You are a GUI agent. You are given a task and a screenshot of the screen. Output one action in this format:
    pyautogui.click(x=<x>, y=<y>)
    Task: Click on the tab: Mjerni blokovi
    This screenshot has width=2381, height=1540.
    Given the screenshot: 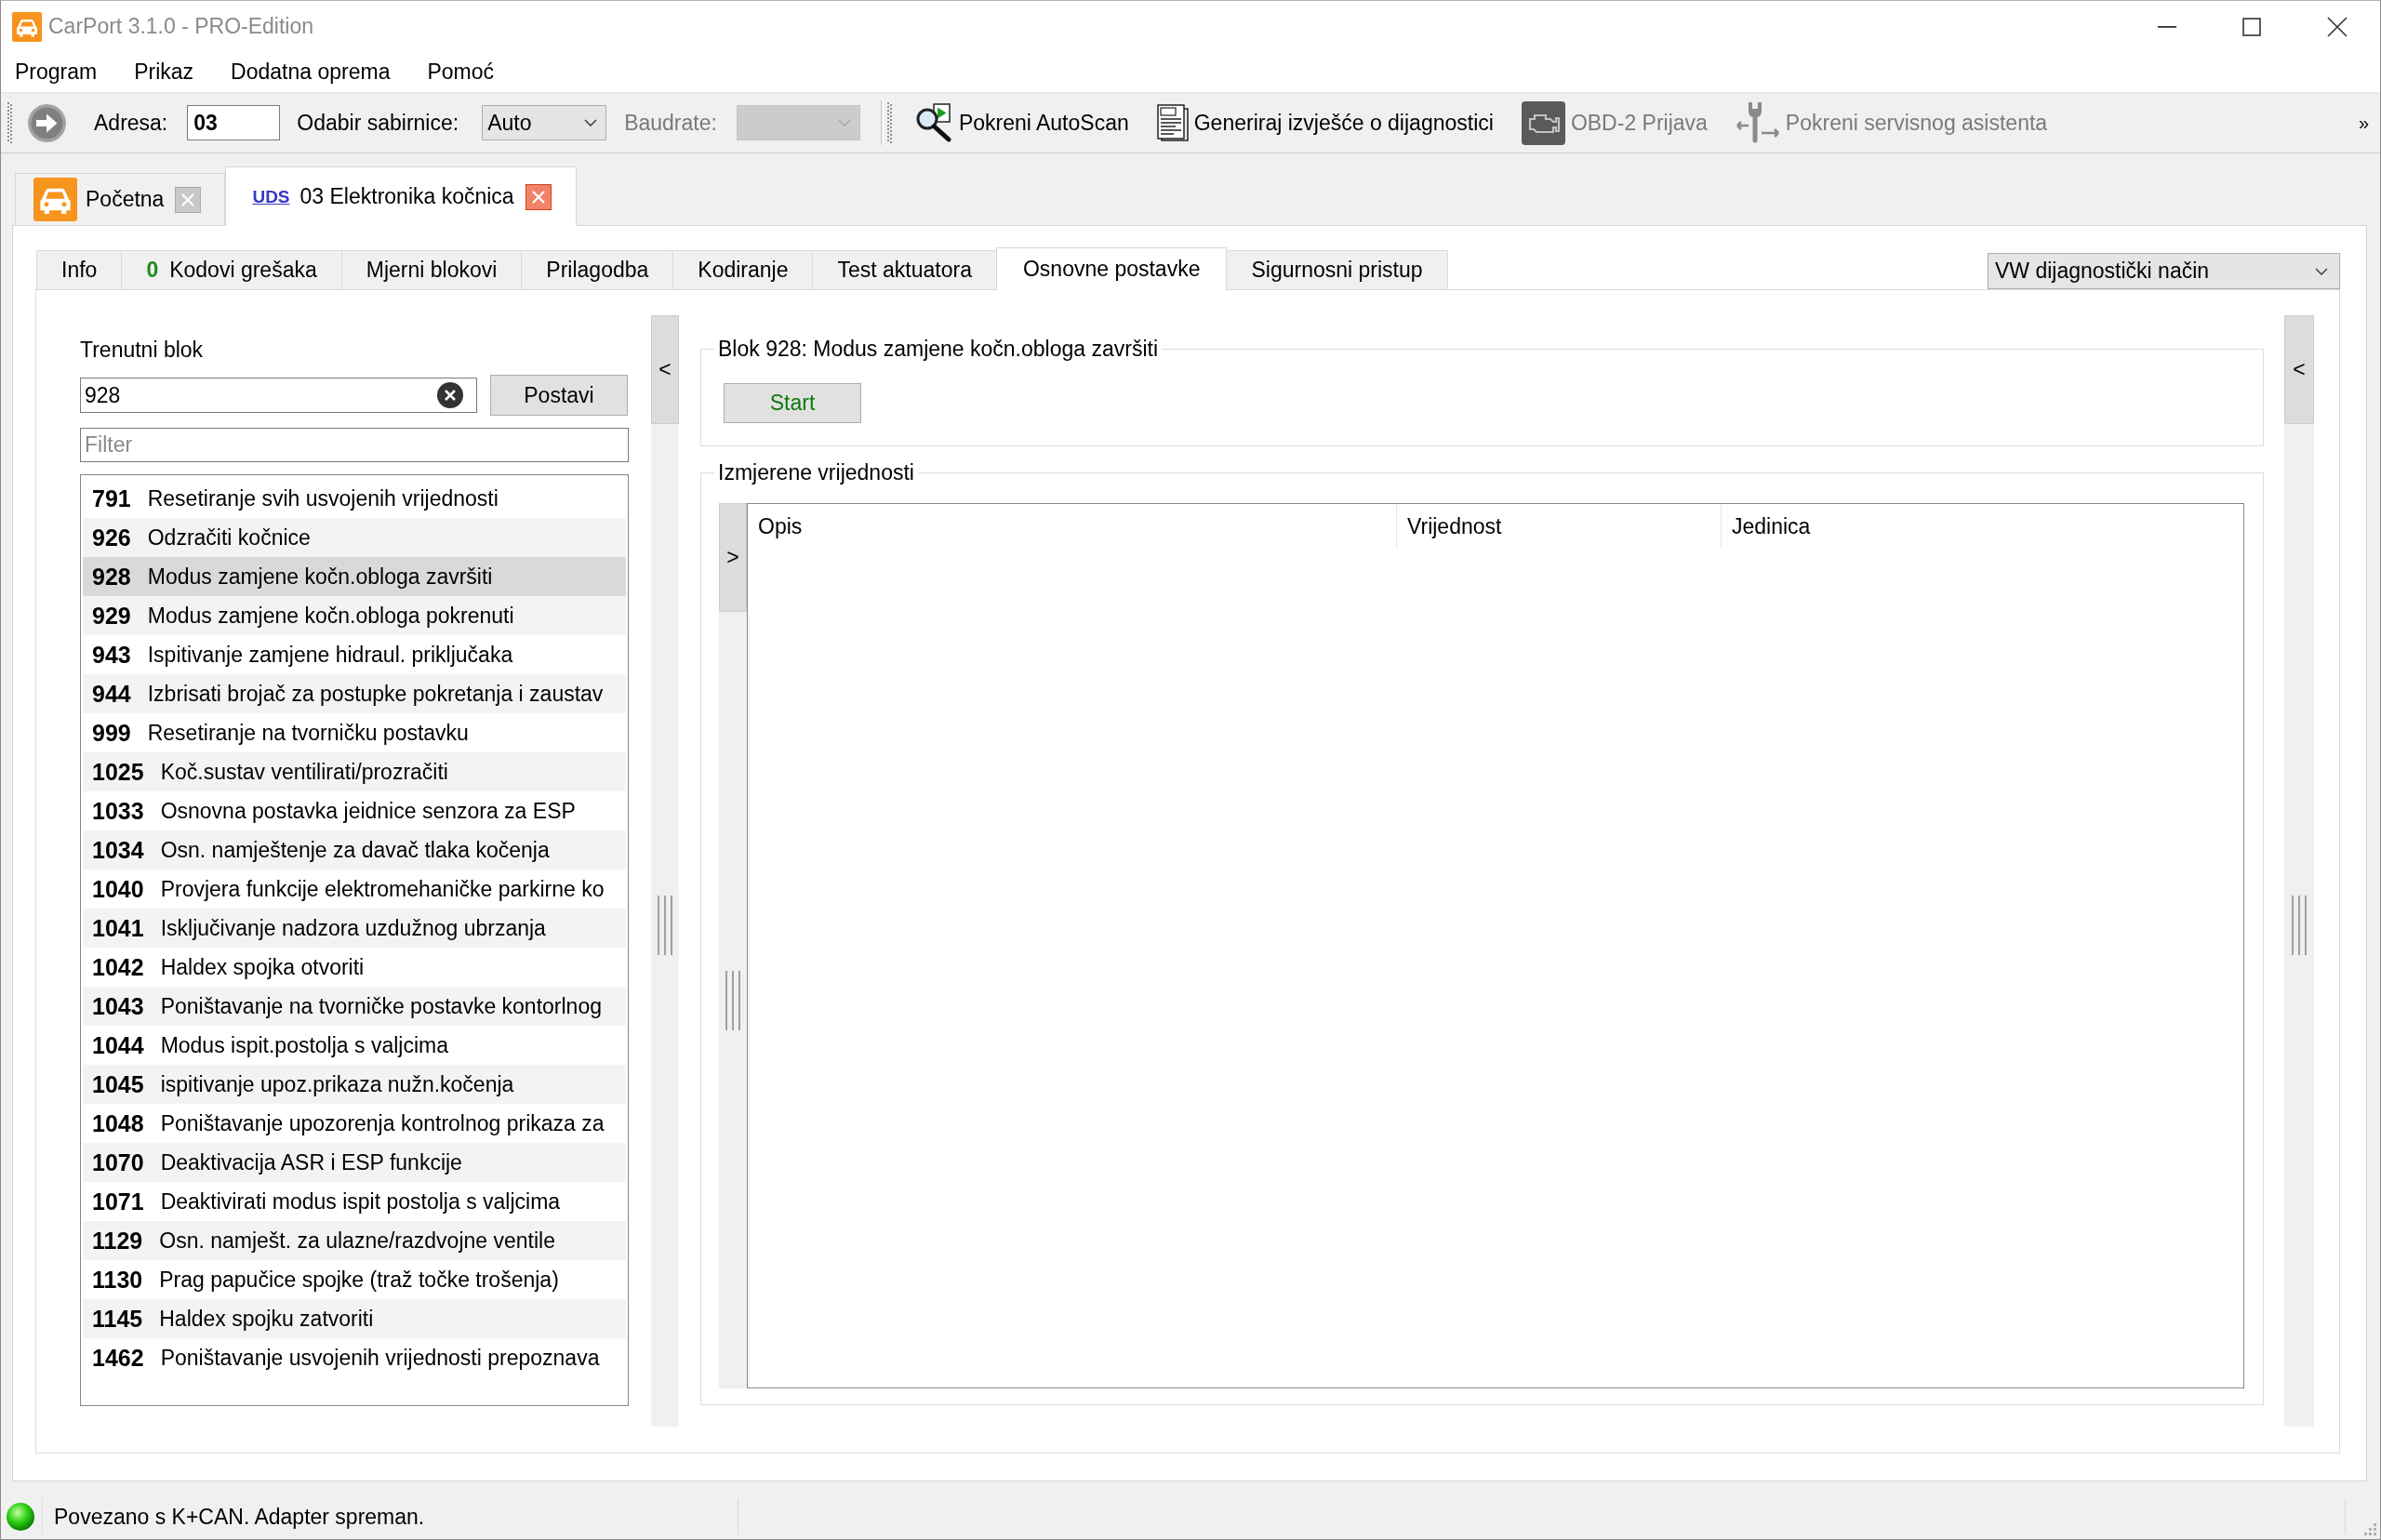 What is the action you would take?
    pyautogui.click(x=431, y=269)
    